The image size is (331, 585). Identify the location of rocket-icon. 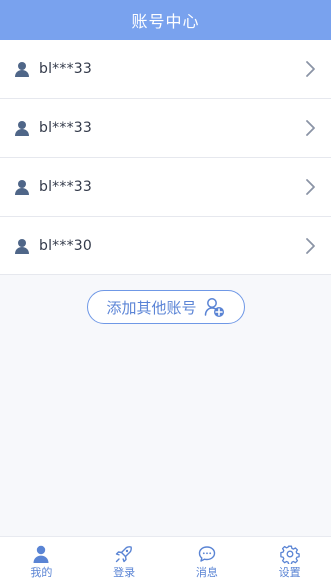
(124, 554).